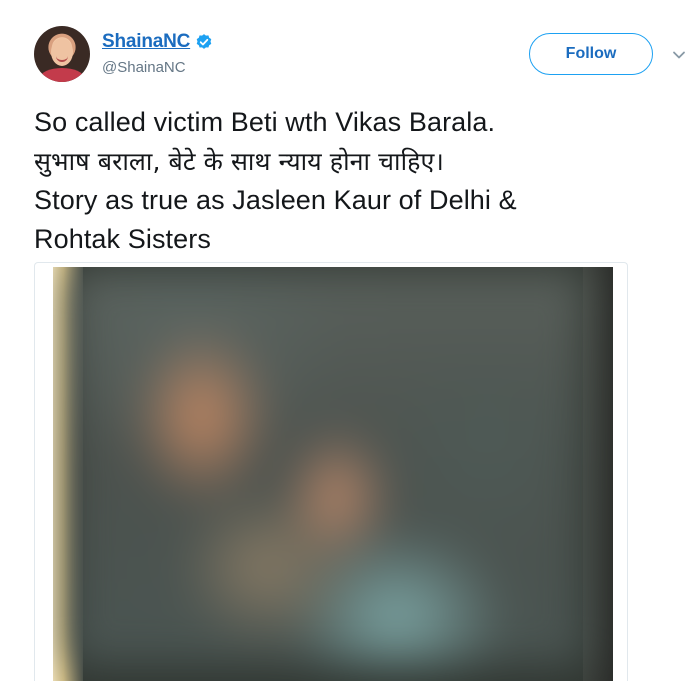  What do you see at coordinates (598, 474) in the screenshot?
I see `photo-right-edge` at bounding box center [598, 474].